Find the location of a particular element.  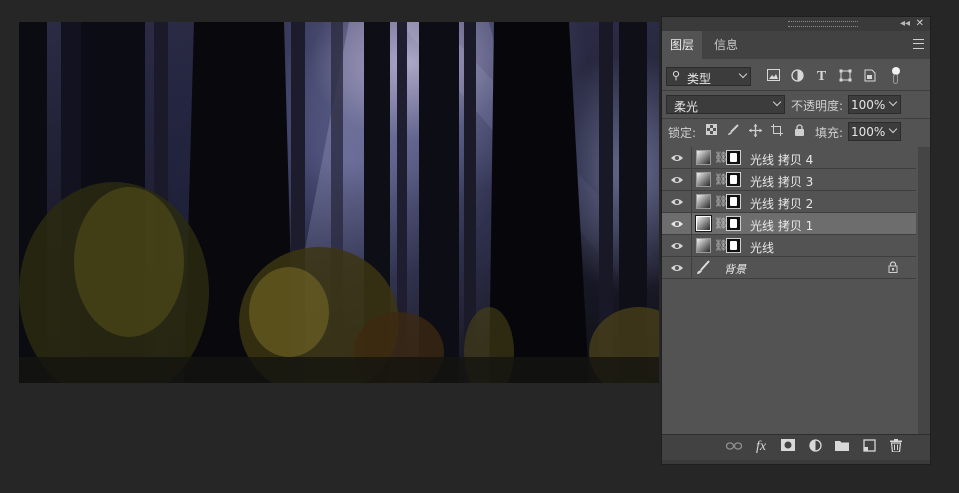

layer-row: ⛓ 光线 拷贝 4 is located at coordinates (789, 158).